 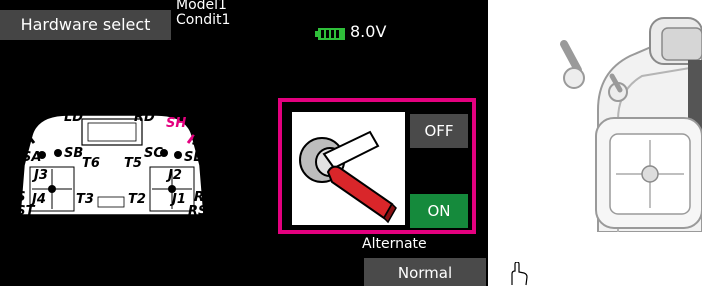 I want to click on model-name: Model1, so click(x=201, y=6).